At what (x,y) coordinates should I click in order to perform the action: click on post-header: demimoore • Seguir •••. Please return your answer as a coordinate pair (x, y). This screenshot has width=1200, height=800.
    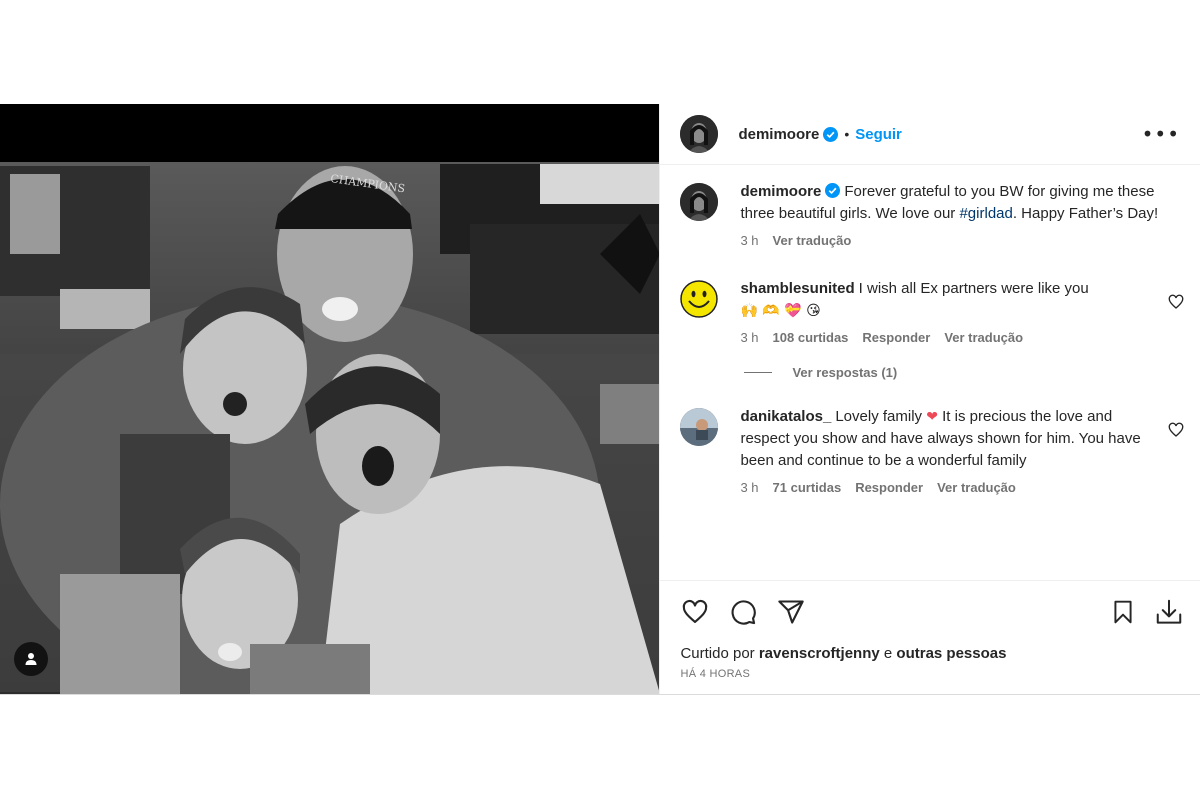
    Looking at the image, I should click on (930, 134).